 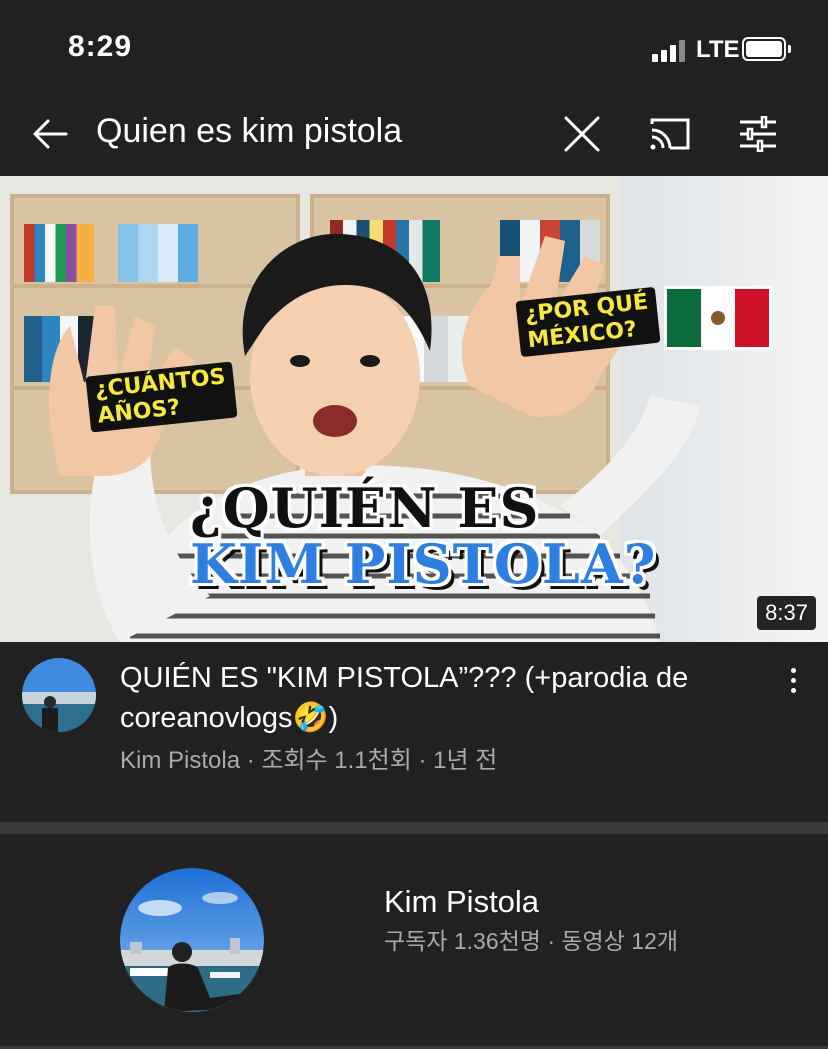 What do you see at coordinates (786, 613) in the screenshot?
I see `video-duration-badge: 8:37` at bounding box center [786, 613].